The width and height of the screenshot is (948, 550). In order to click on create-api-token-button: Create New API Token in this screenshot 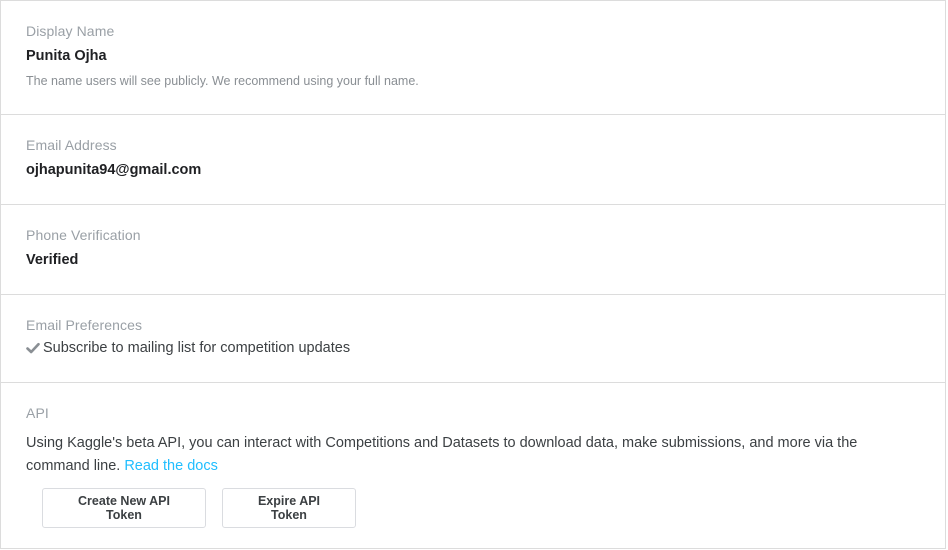, I will do `click(124, 508)`.